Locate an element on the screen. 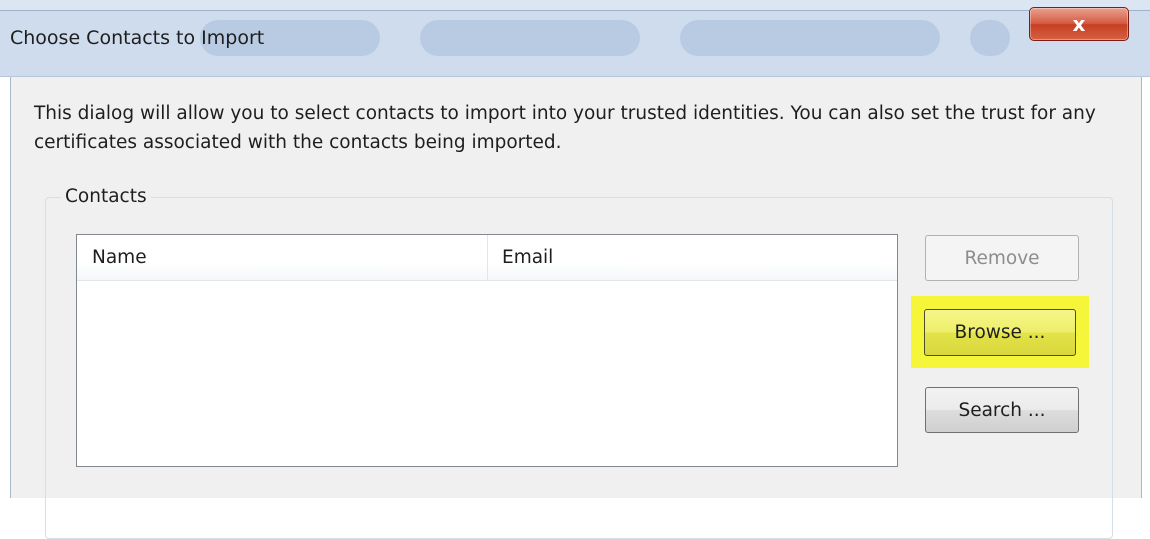  contacts-list-header: Name Email is located at coordinates (487, 258).